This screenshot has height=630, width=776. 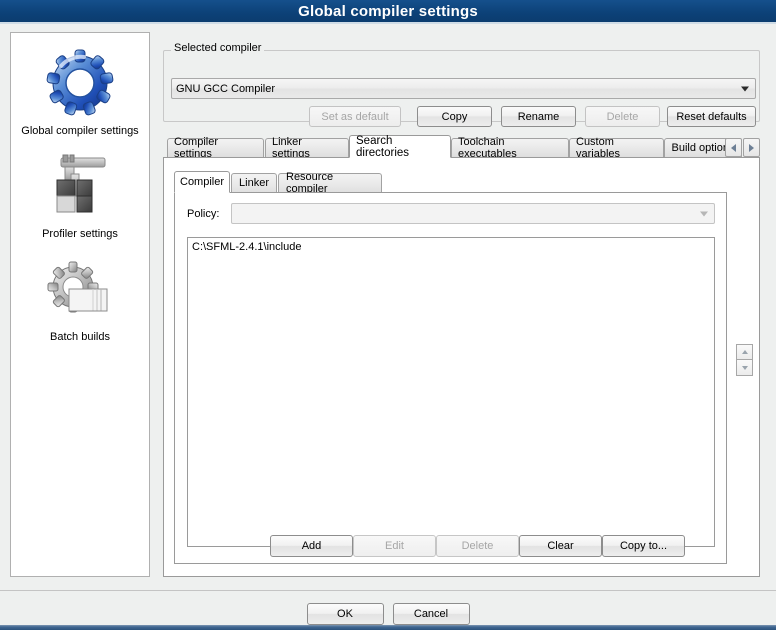 What do you see at coordinates (80, 290) in the screenshot?
I see `gray-gear-pages-icon` at bounding box center [80, 290].